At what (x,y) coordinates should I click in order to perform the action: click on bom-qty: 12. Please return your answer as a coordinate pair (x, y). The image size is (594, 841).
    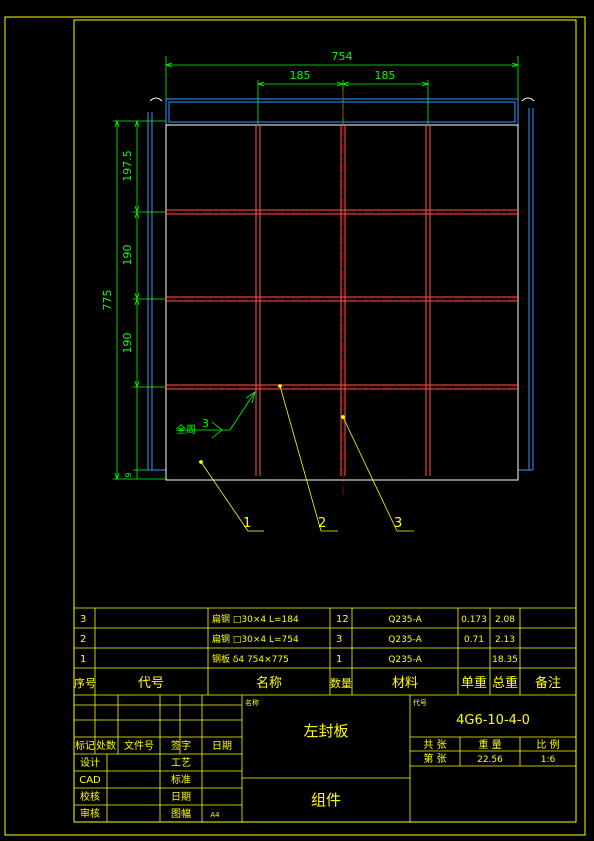
    Looking at the image, I should click on (342, 619).